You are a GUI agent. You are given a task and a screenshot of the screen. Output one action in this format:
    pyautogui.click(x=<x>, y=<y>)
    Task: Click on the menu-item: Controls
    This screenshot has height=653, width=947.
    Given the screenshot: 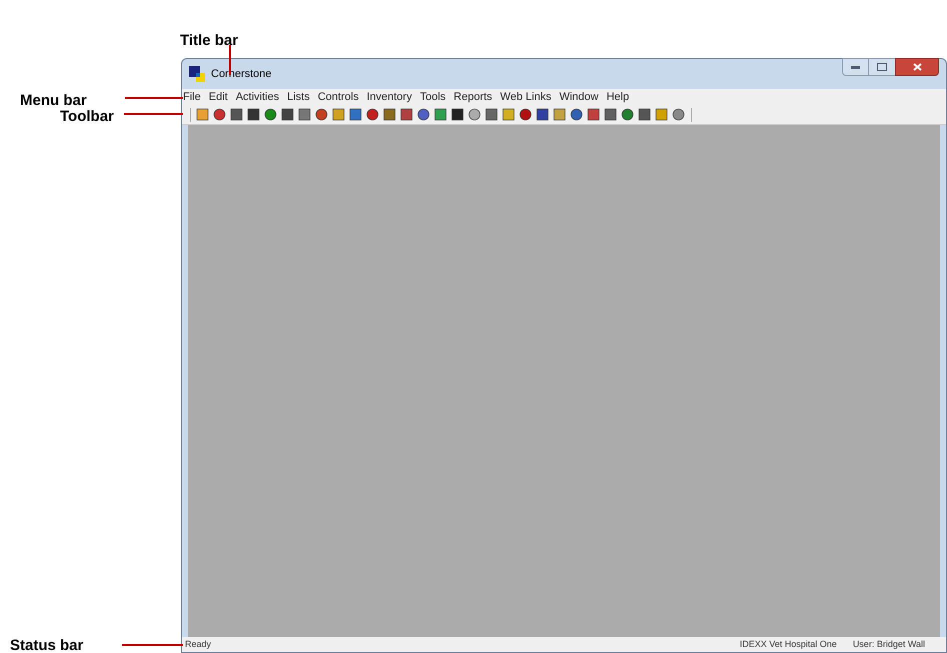 What is the action you would take?
    pyautogui.click(x=338, y=97)
    